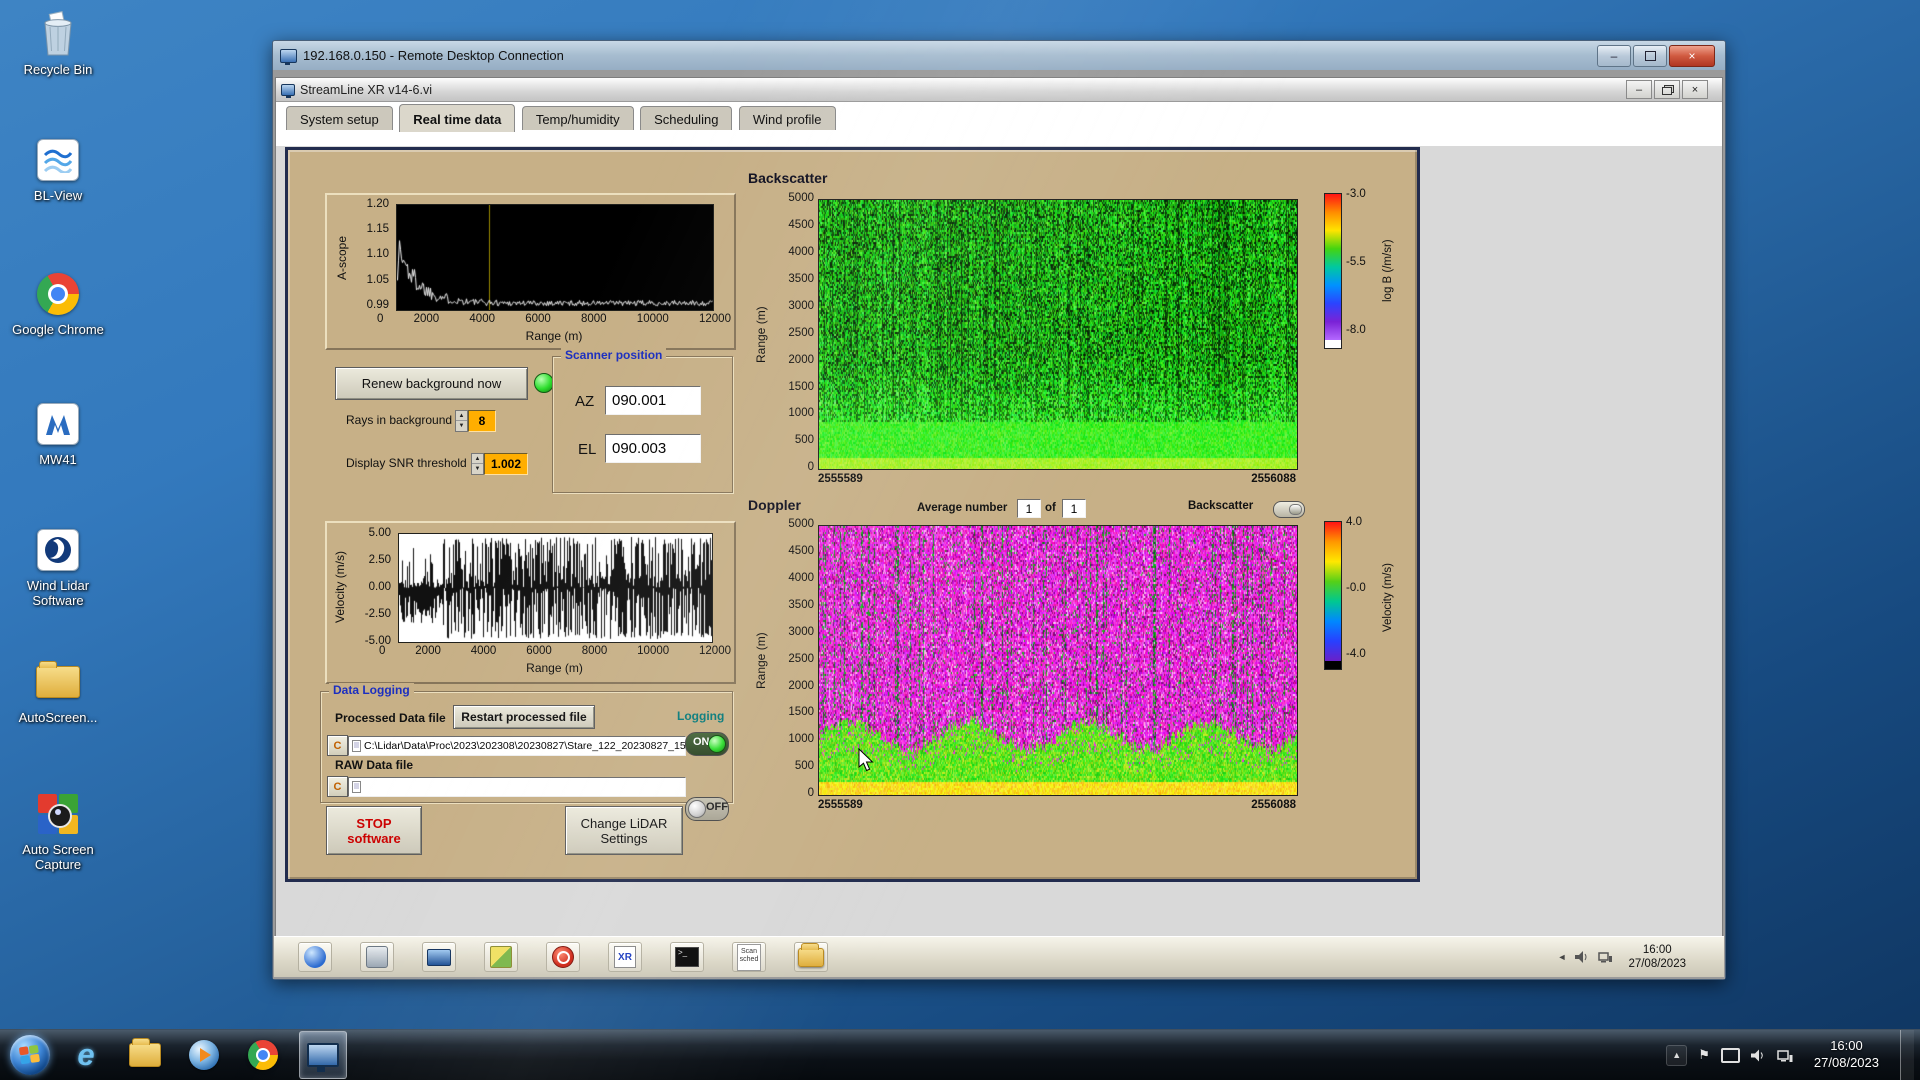 This screenshot has width=1920, height=1080. What do you see at coordinates (1650, 55) in the screenshot?
I see `rdp-maximize-button` at bounding box center [1650, 55].